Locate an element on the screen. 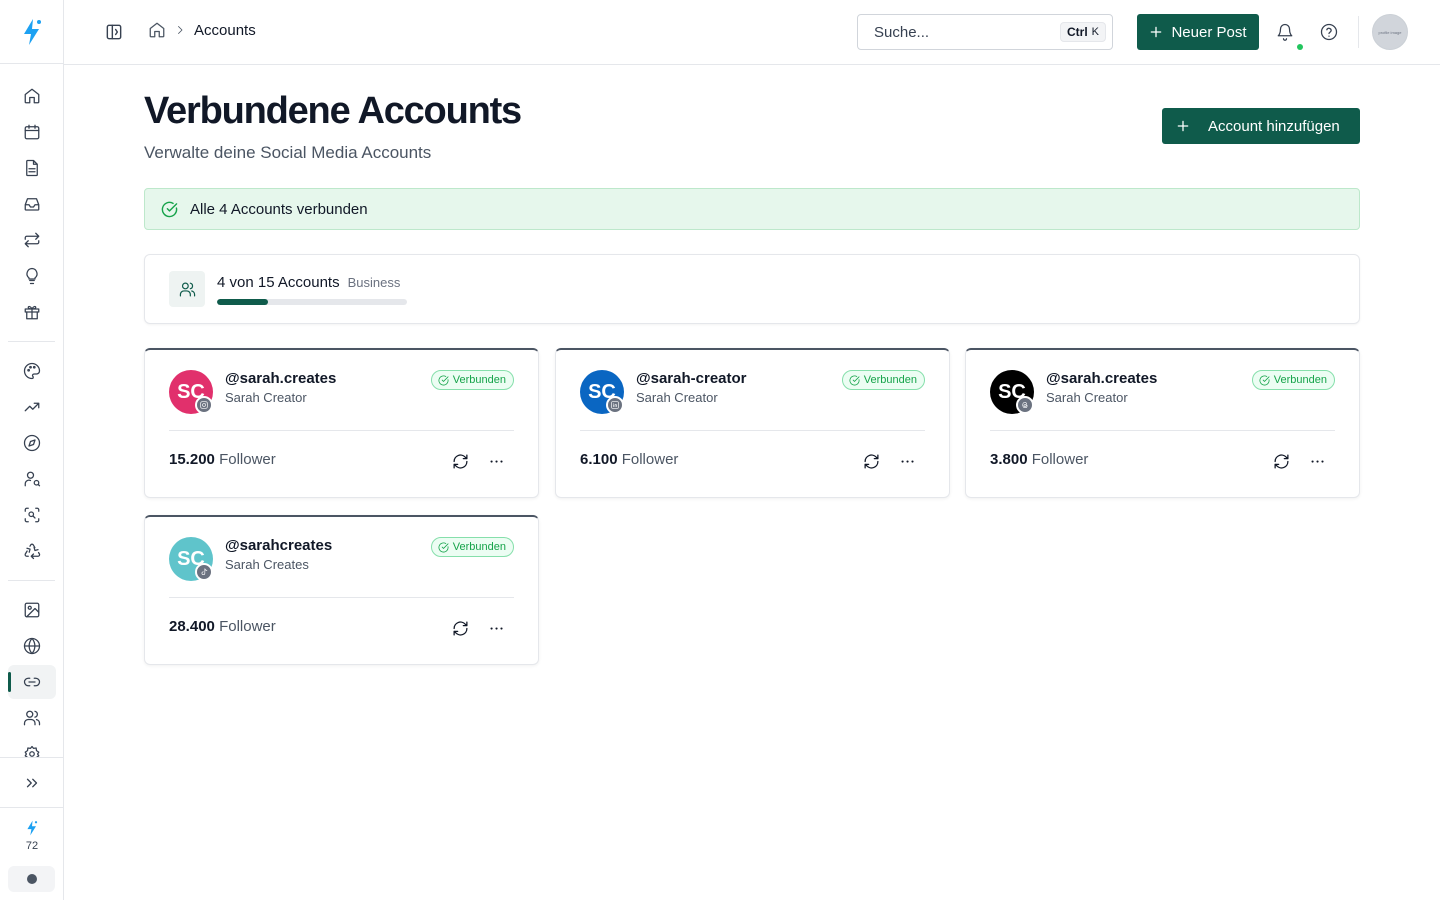  help-circle-icon is located at coordinates (1329, 32).